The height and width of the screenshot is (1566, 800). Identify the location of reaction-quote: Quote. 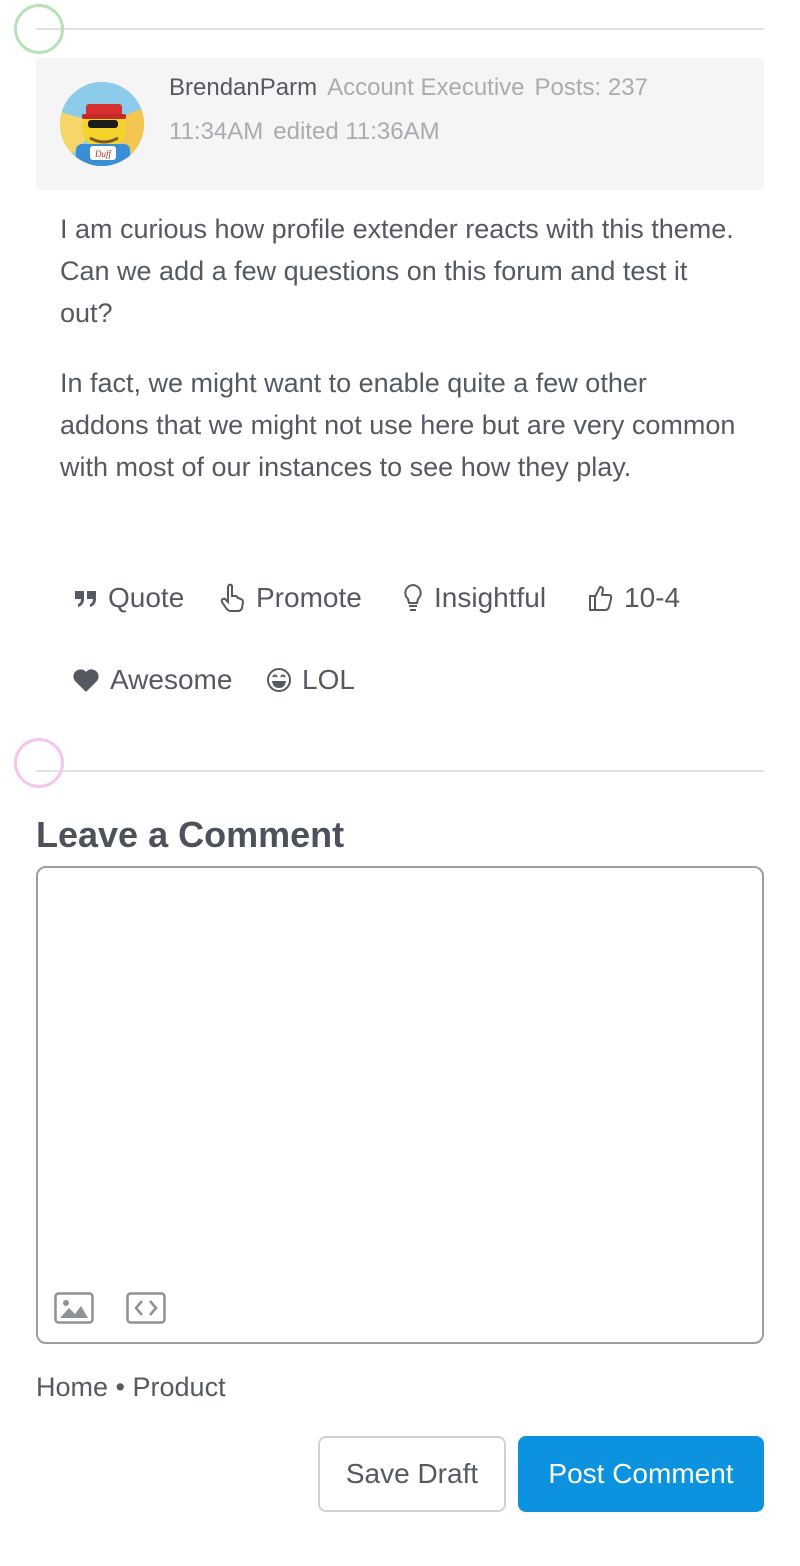
(129, 598).